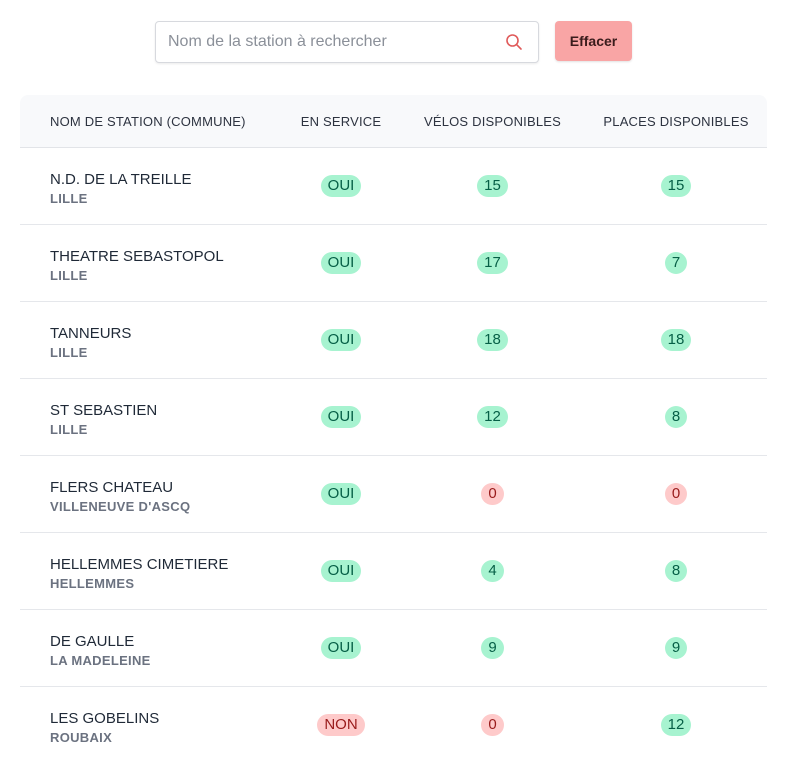  What do you see at coordinates (112, 487) in the screenshot?
I see `station-name: FLERS CHATEAU` at bounding box center [112, 487].